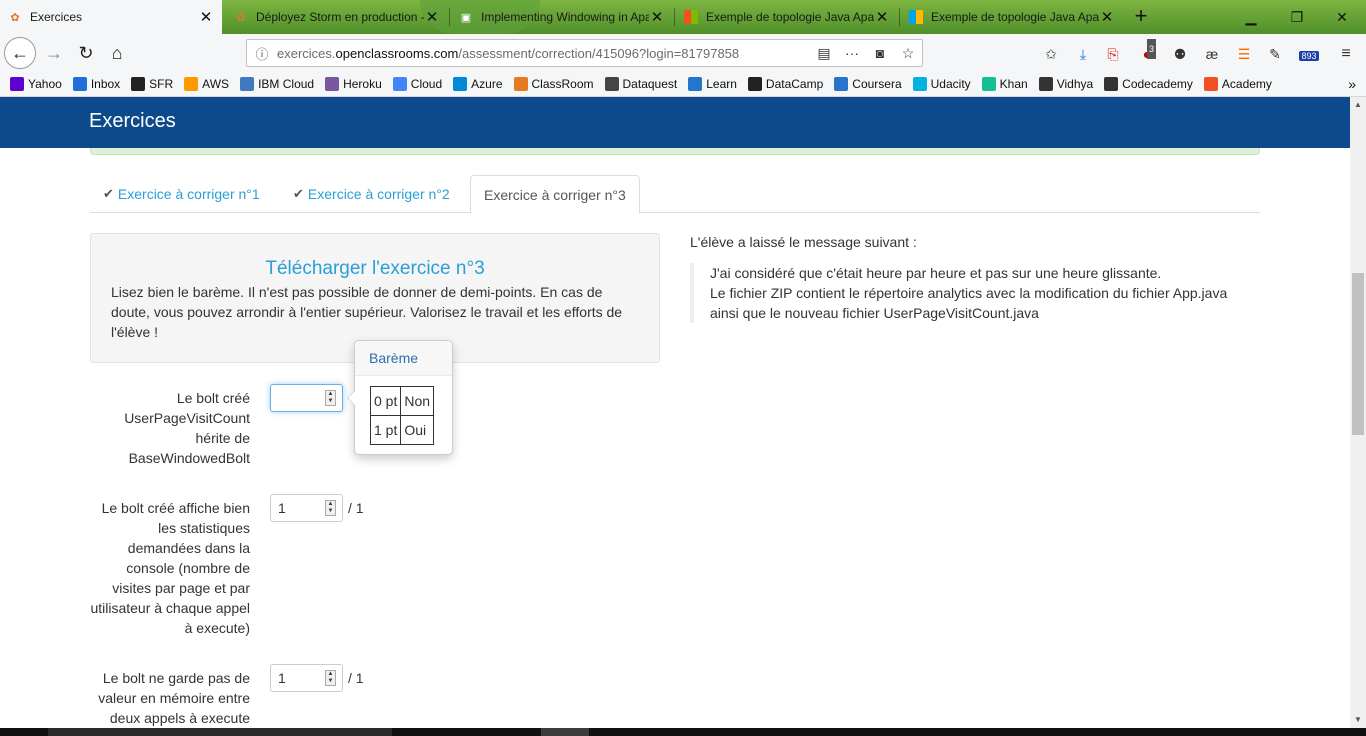 This screenshot has height=736, width=1366. What do you see at coordinates (880, 53) in the screenshot?
I see `pocket-icon: ◙` at bounding box center [880, 53].